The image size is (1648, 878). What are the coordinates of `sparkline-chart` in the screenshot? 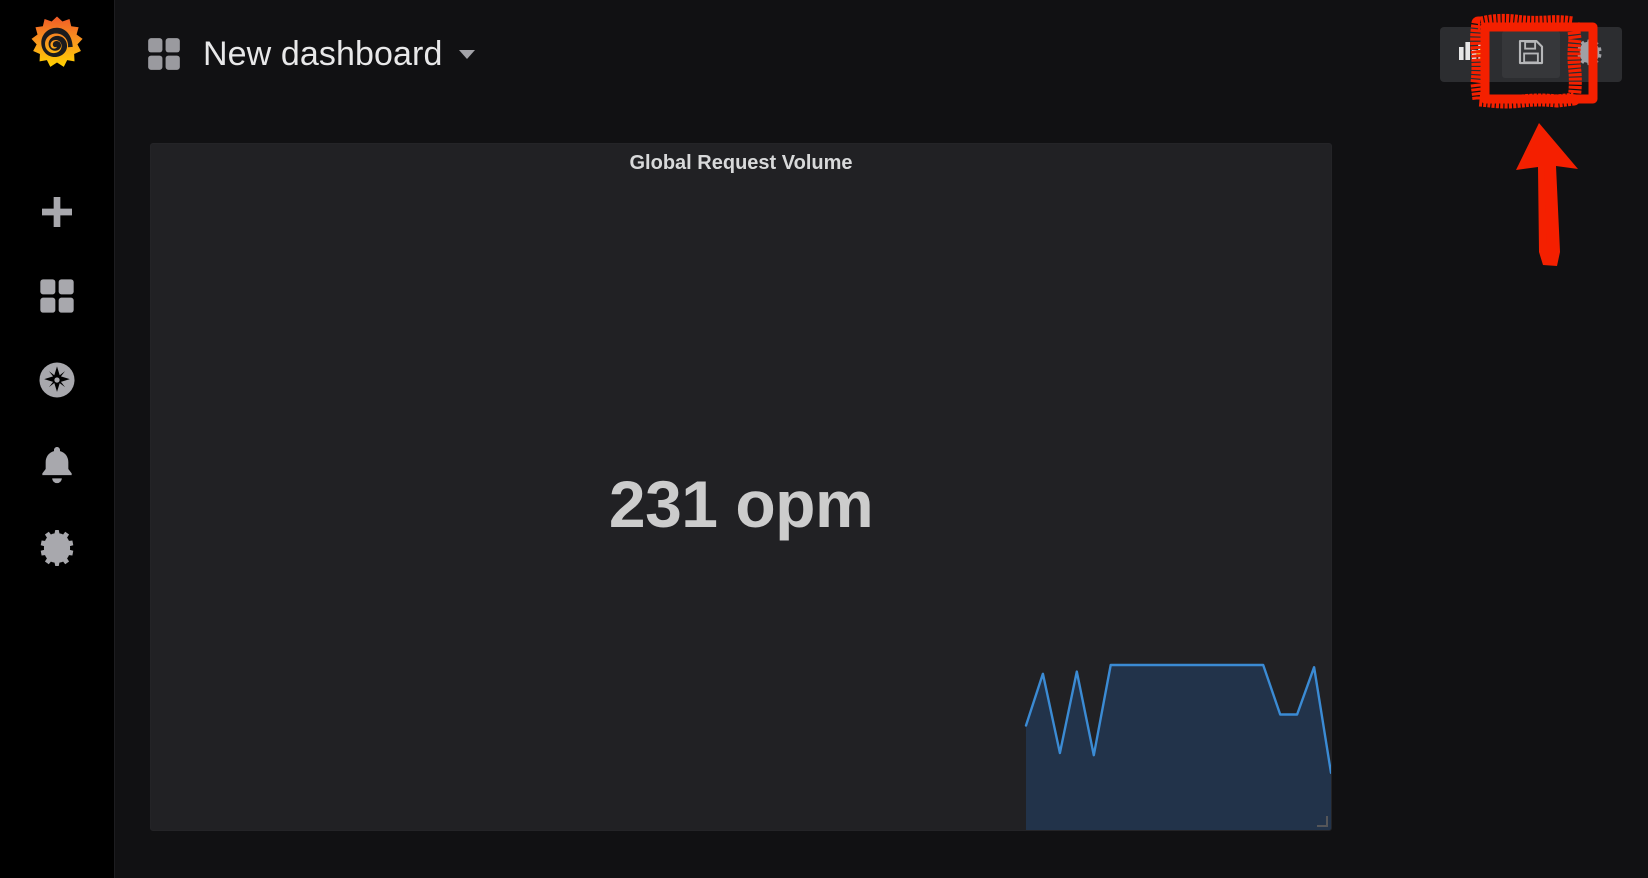 It's located at (1163, 737).